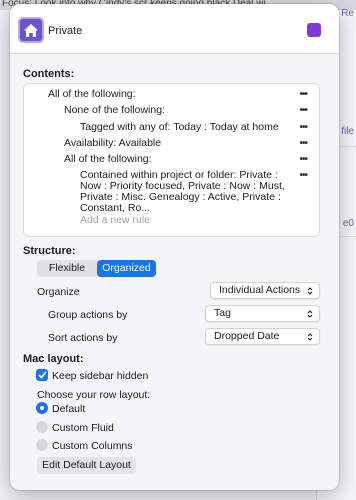  What do you see at coordinates (222, 313) in the screenshot?
I see `group-by-value: Tag` at bounding box center [222, 313].